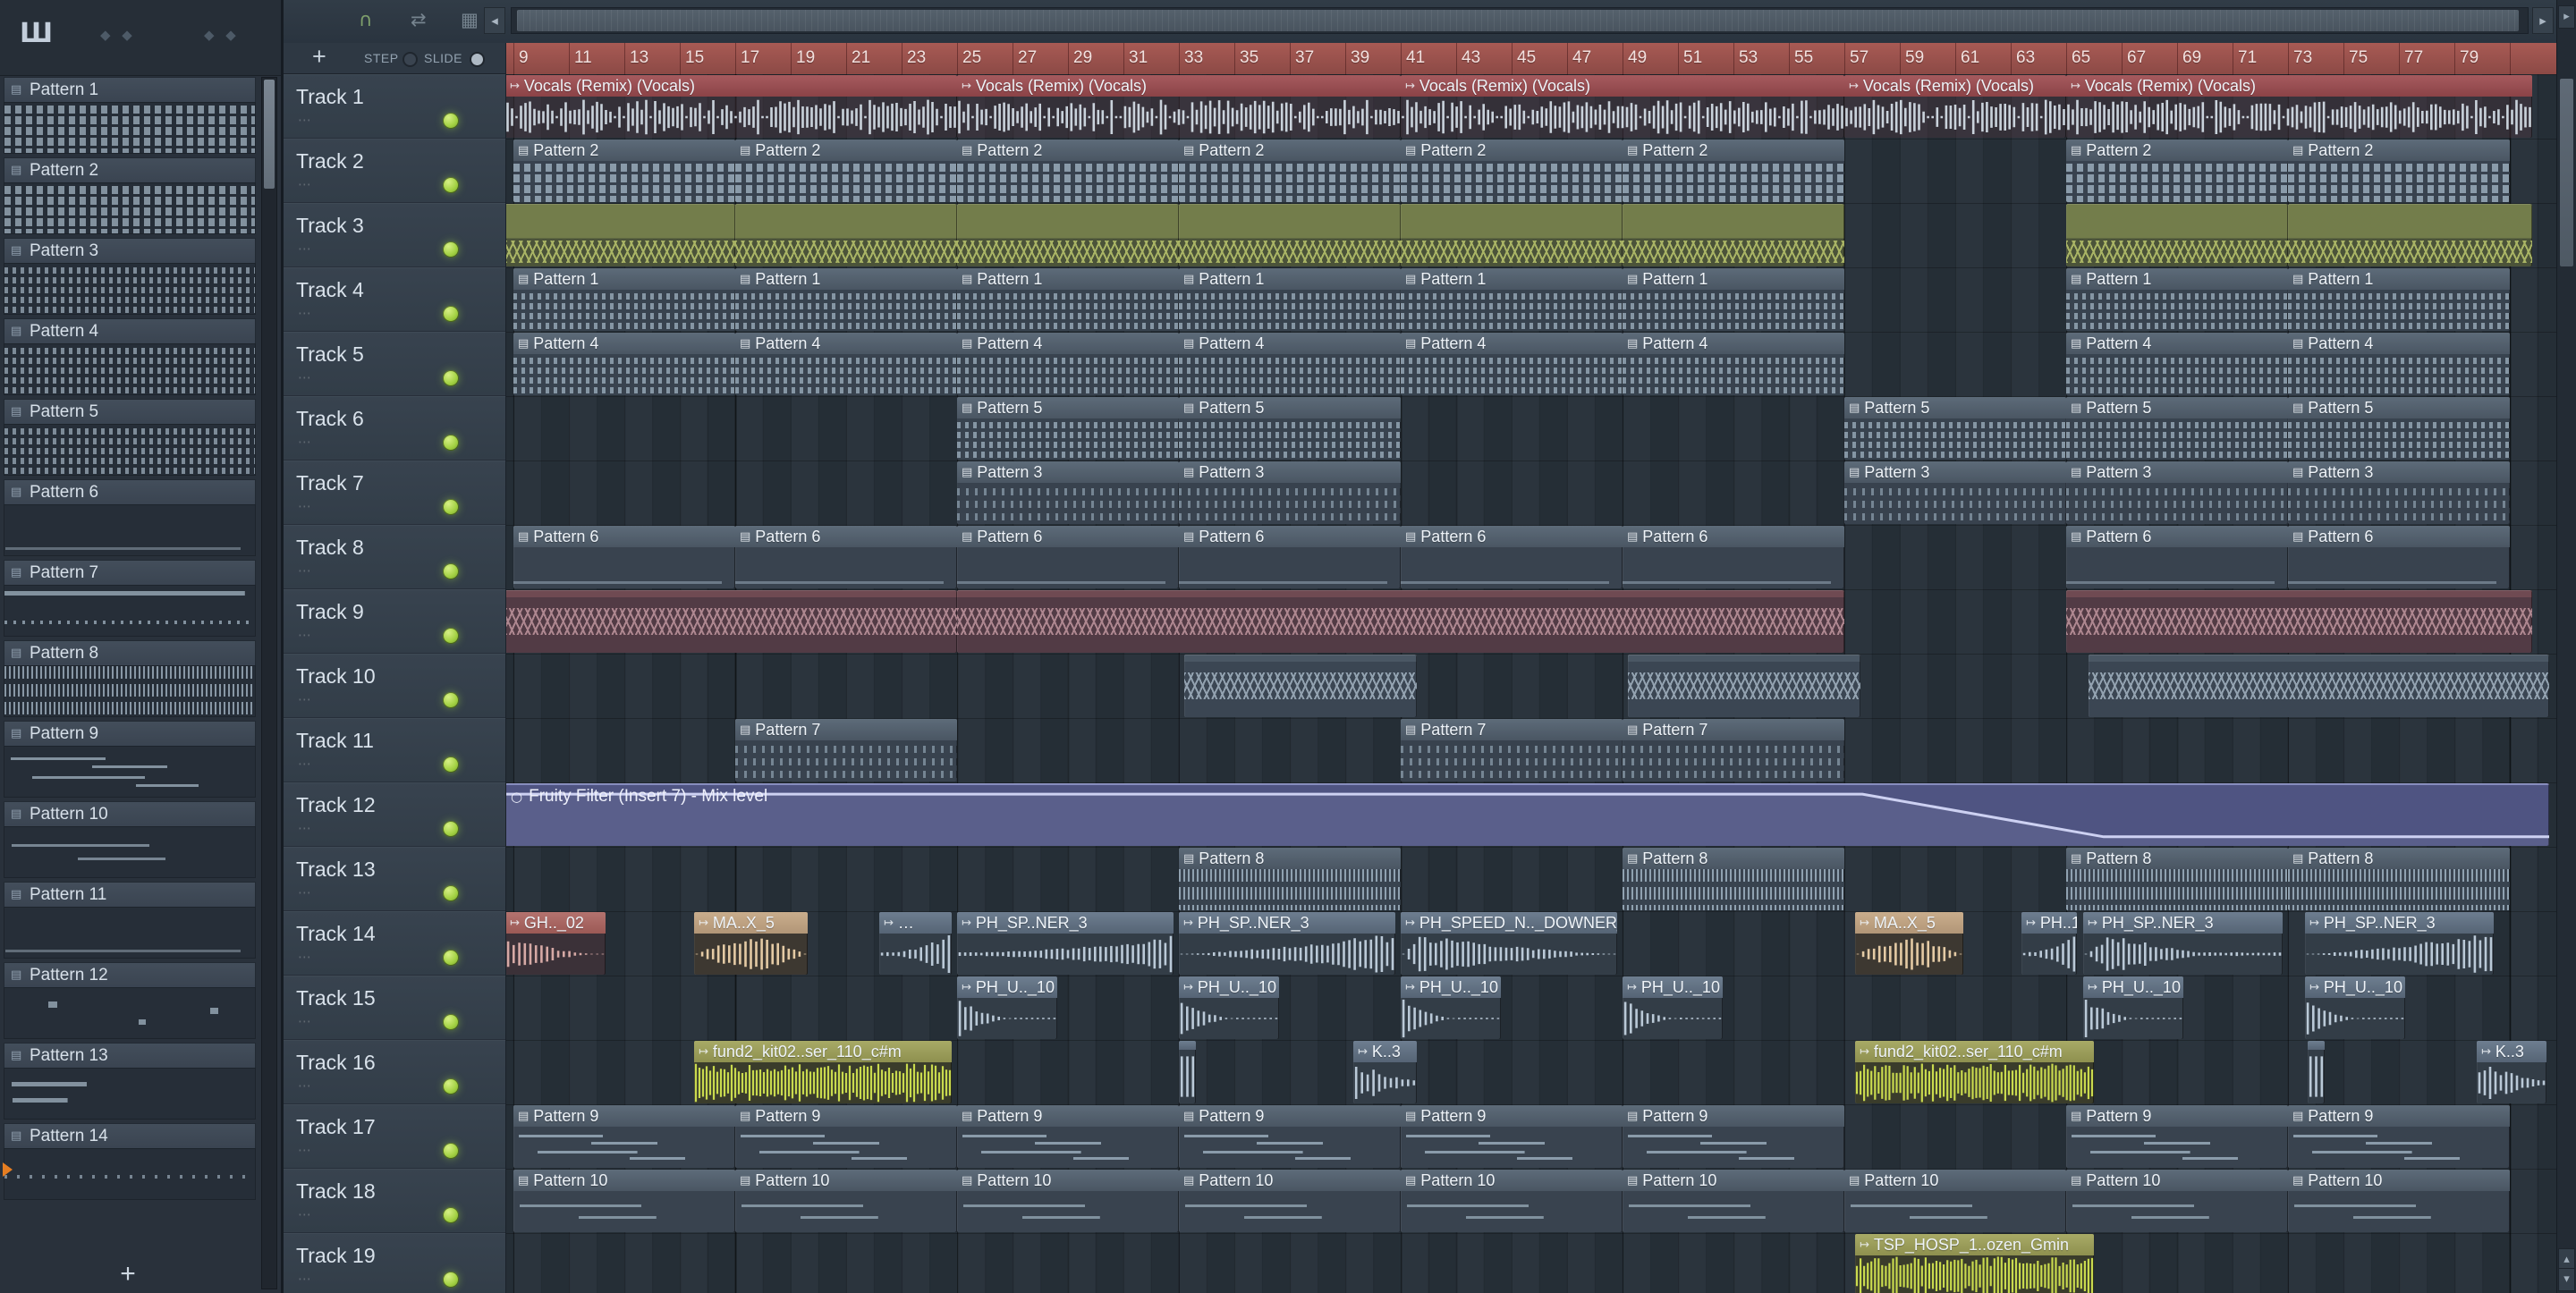  What do you see at coordinates (394, 750) in the screenshot?
I see `track-header: Track 11 ⋯` at bounding box center [394, 750].